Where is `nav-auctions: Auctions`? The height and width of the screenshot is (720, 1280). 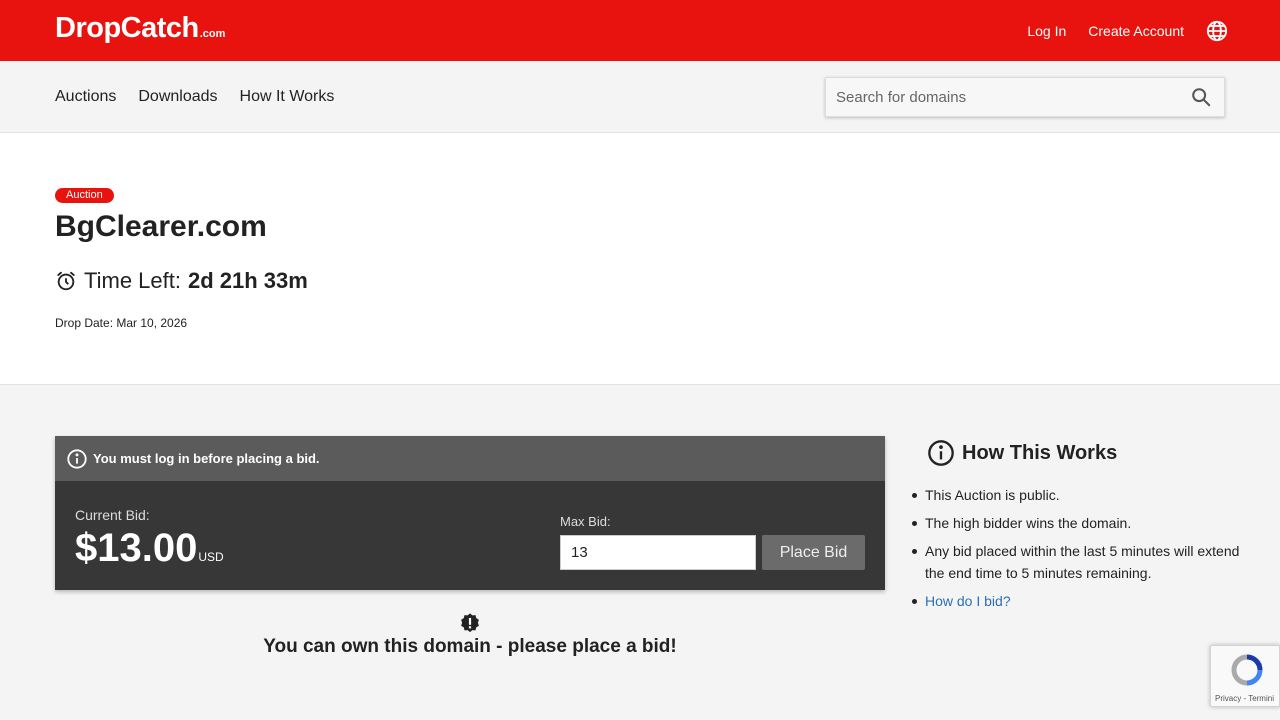
nav-auctions: Auctions is located at coordinates (85, 97).